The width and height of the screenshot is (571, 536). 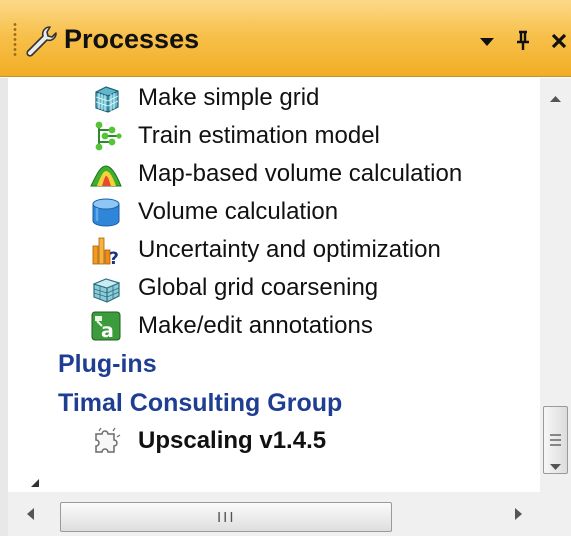 I want to click on annotation-icon: a, so click(x=106, y=326).